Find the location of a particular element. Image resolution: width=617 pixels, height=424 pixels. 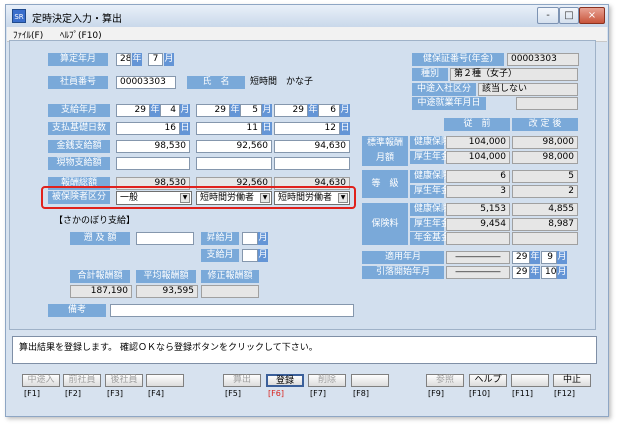

std-label-2: 月額 is located at coordinates (384, 158).